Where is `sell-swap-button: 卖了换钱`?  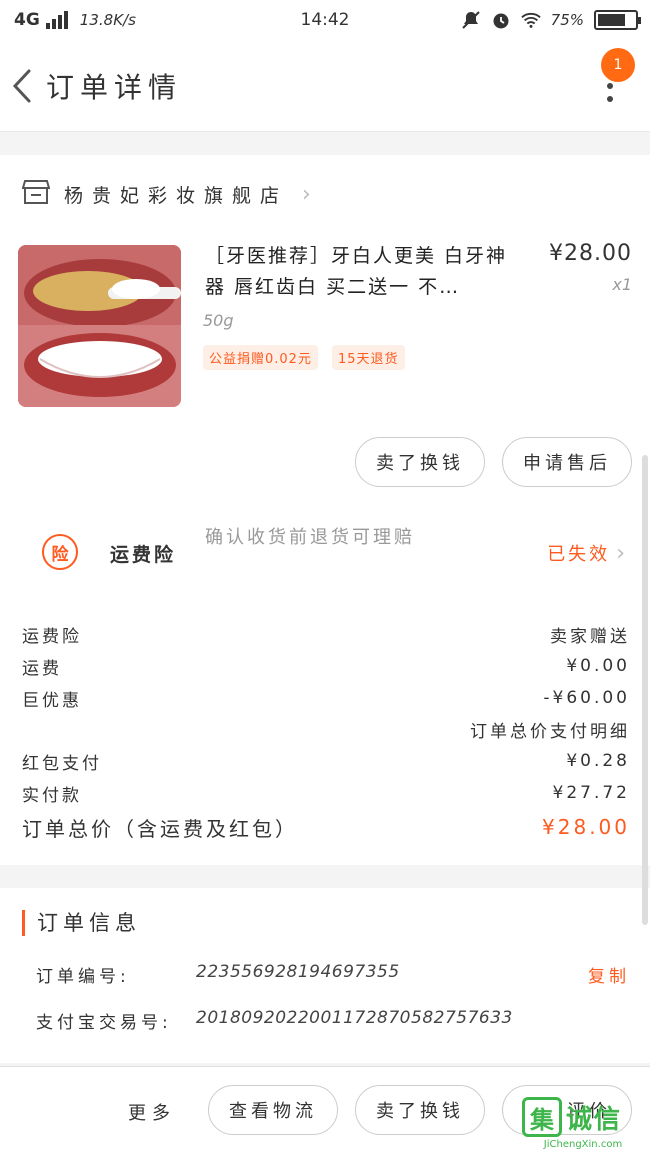 sell-swap-button: 卖了换钱 is located at coordinates (420, 462).